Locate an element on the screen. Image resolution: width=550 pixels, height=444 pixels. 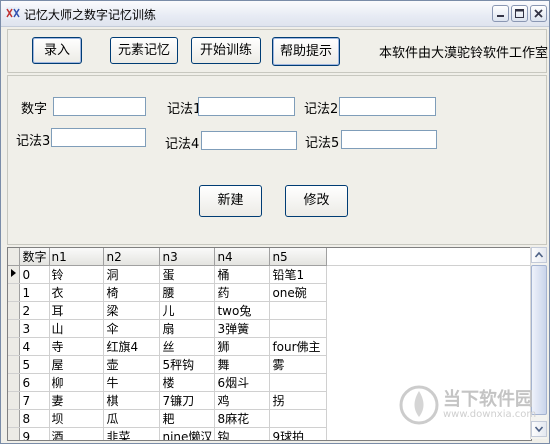
minimize-button is located at coordinates (500, 13).